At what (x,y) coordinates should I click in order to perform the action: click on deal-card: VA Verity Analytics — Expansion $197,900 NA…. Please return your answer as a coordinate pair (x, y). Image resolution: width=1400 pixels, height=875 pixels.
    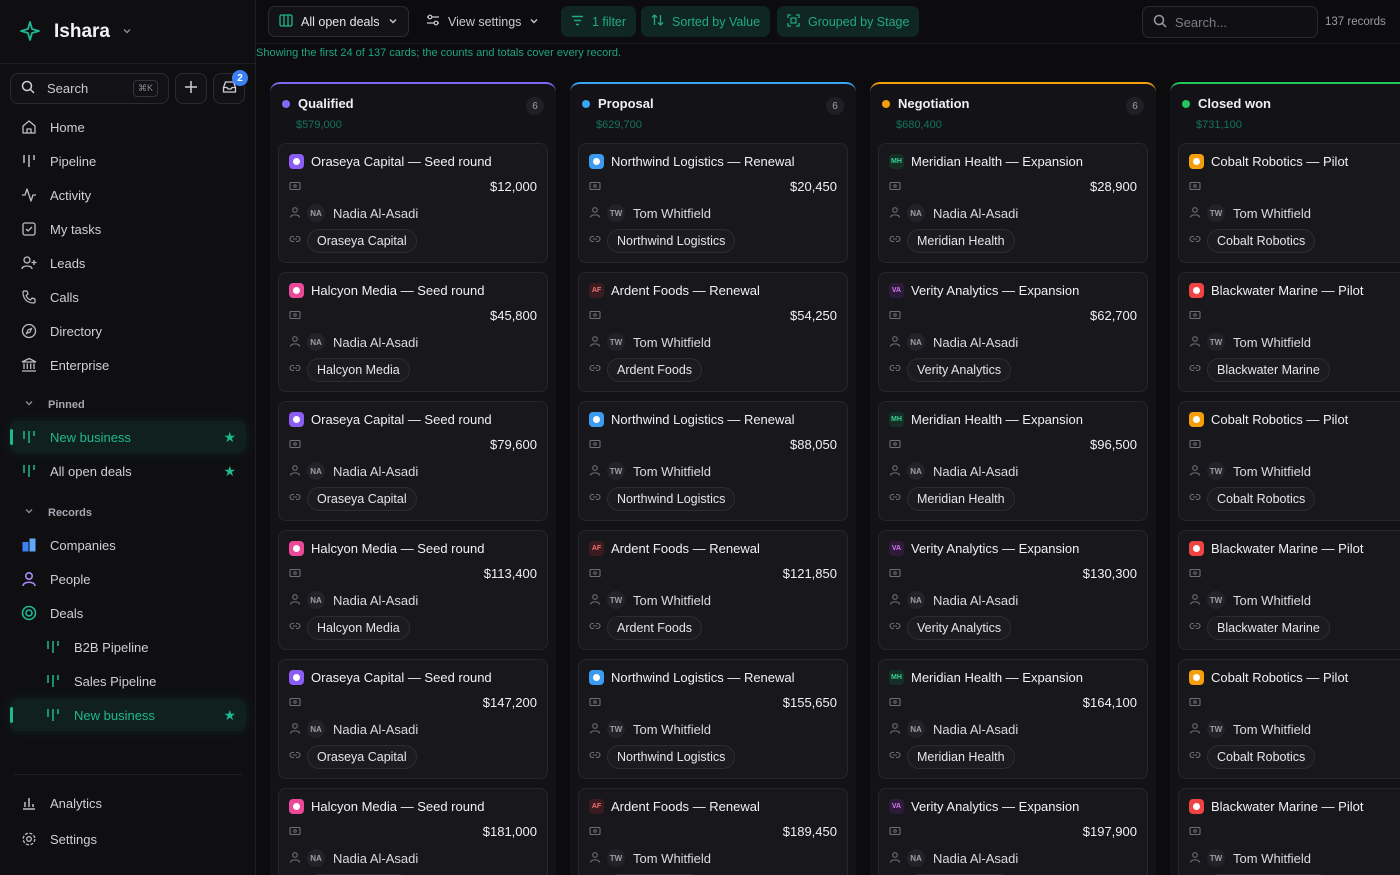
    Looking at the image, I should click on (1013, 831).